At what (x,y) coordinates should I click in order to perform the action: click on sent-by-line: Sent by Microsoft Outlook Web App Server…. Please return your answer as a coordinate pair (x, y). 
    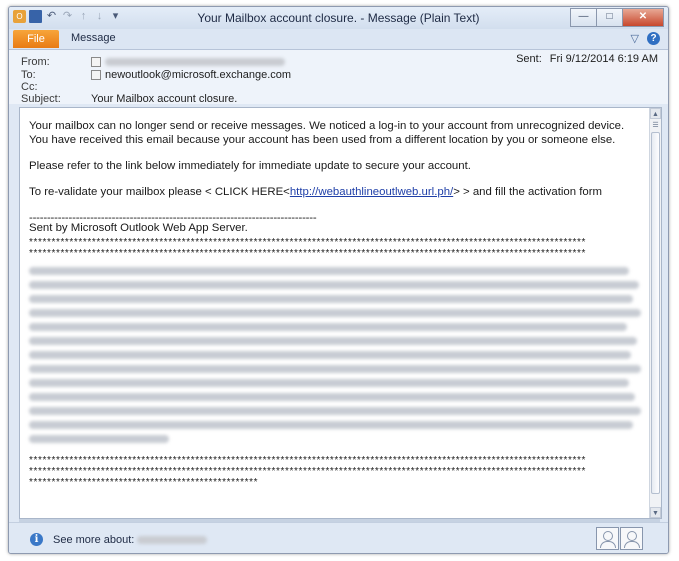
    Looking at the image, I should click on (138, 228).